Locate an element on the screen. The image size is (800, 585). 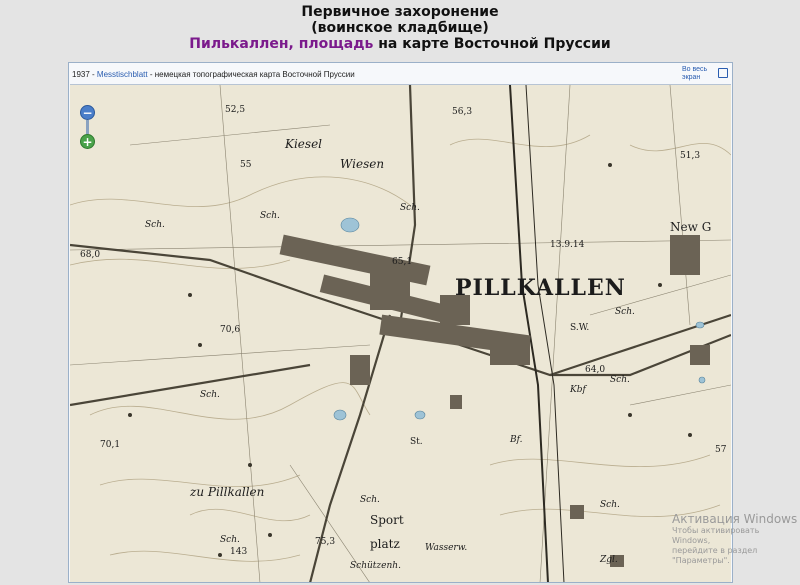
label-zu-pillkallen: zu Pillkallen is located at coordinates (227, 492).